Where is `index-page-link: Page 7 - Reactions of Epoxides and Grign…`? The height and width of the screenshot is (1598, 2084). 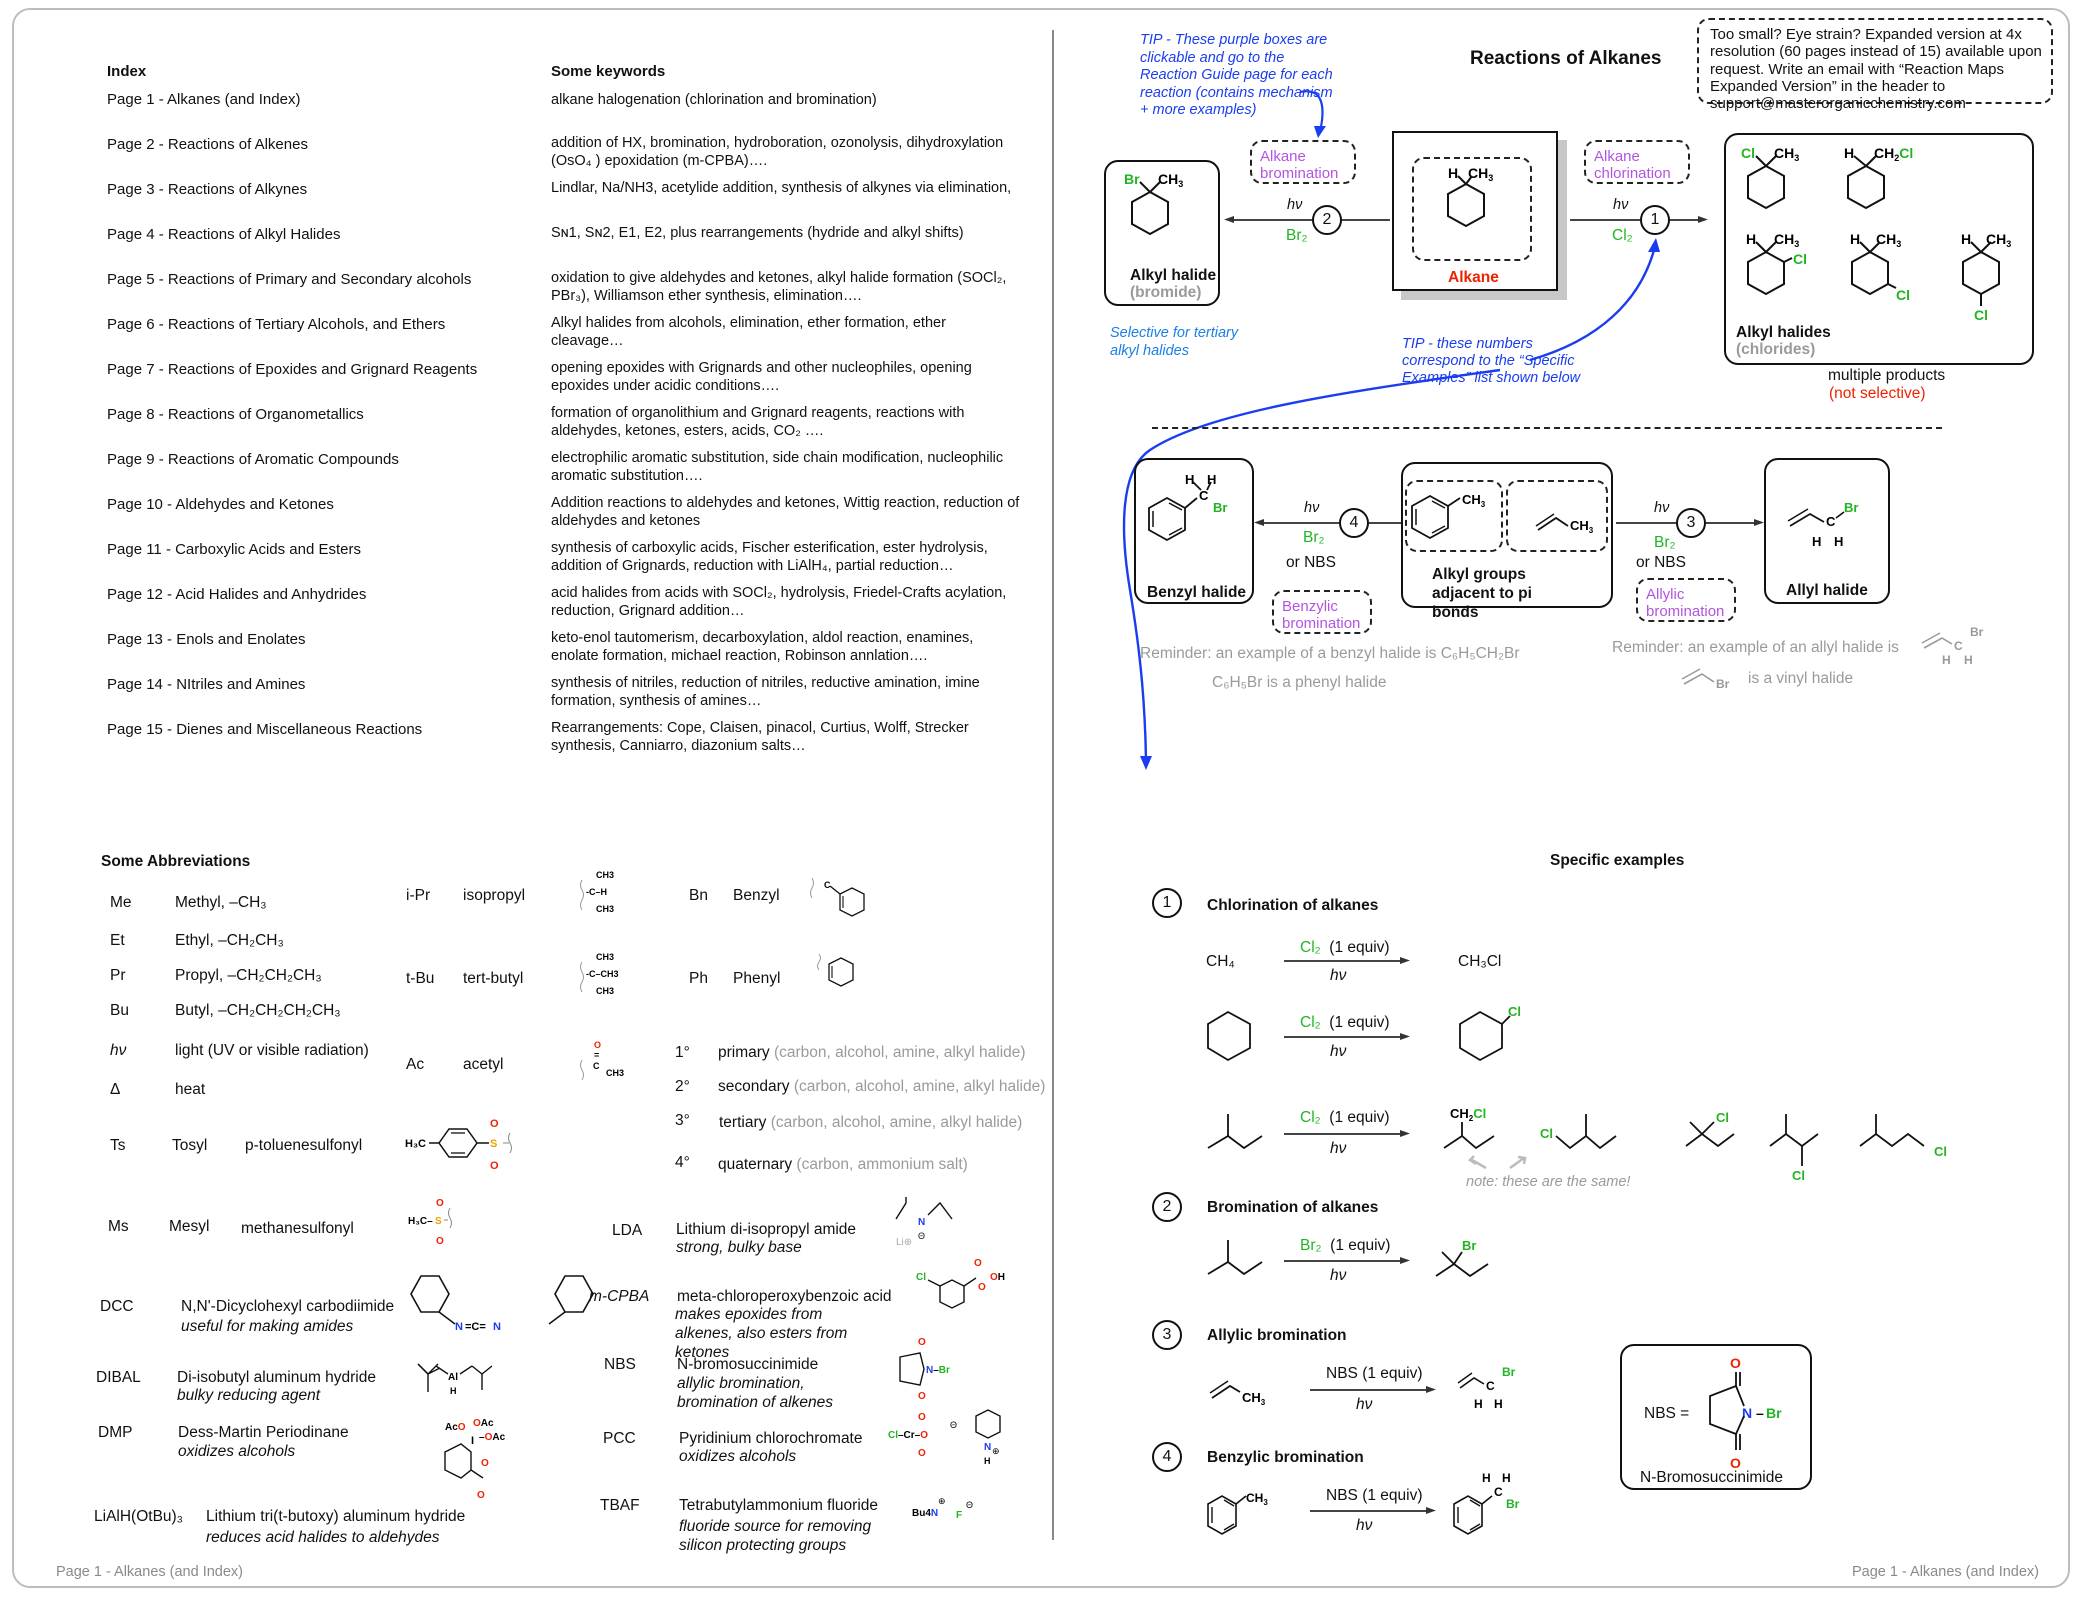
index-page-link: Page 7 - Reactions of Epoxides and Grign… is located at coordinates (292, 370).